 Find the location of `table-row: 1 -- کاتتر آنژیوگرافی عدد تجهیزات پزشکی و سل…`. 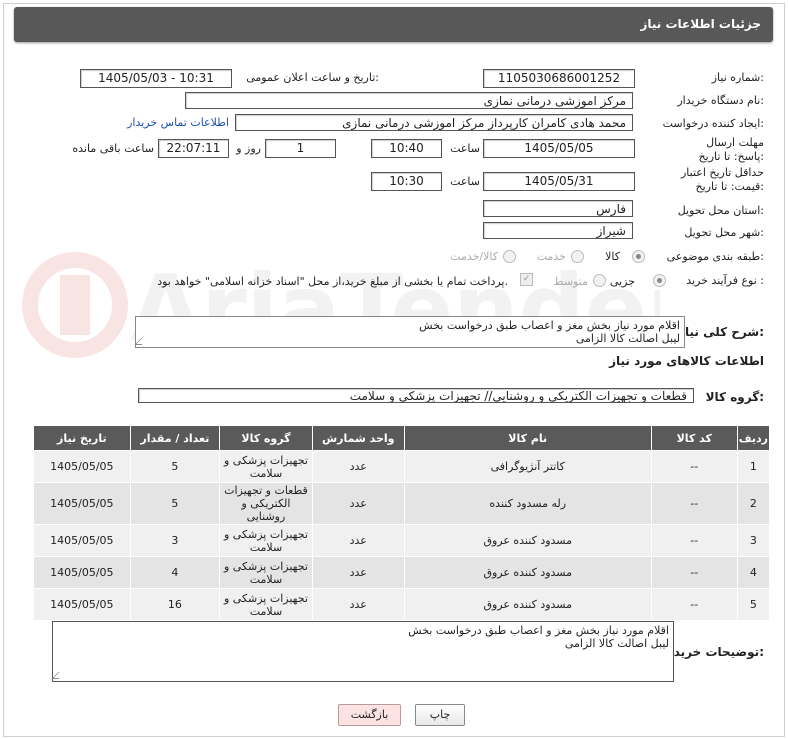

table-row: 1 -- کاتتر آنژیوگرافی عدد تجهیزات پزشکی و سل… is located at coordinates (402, 466).